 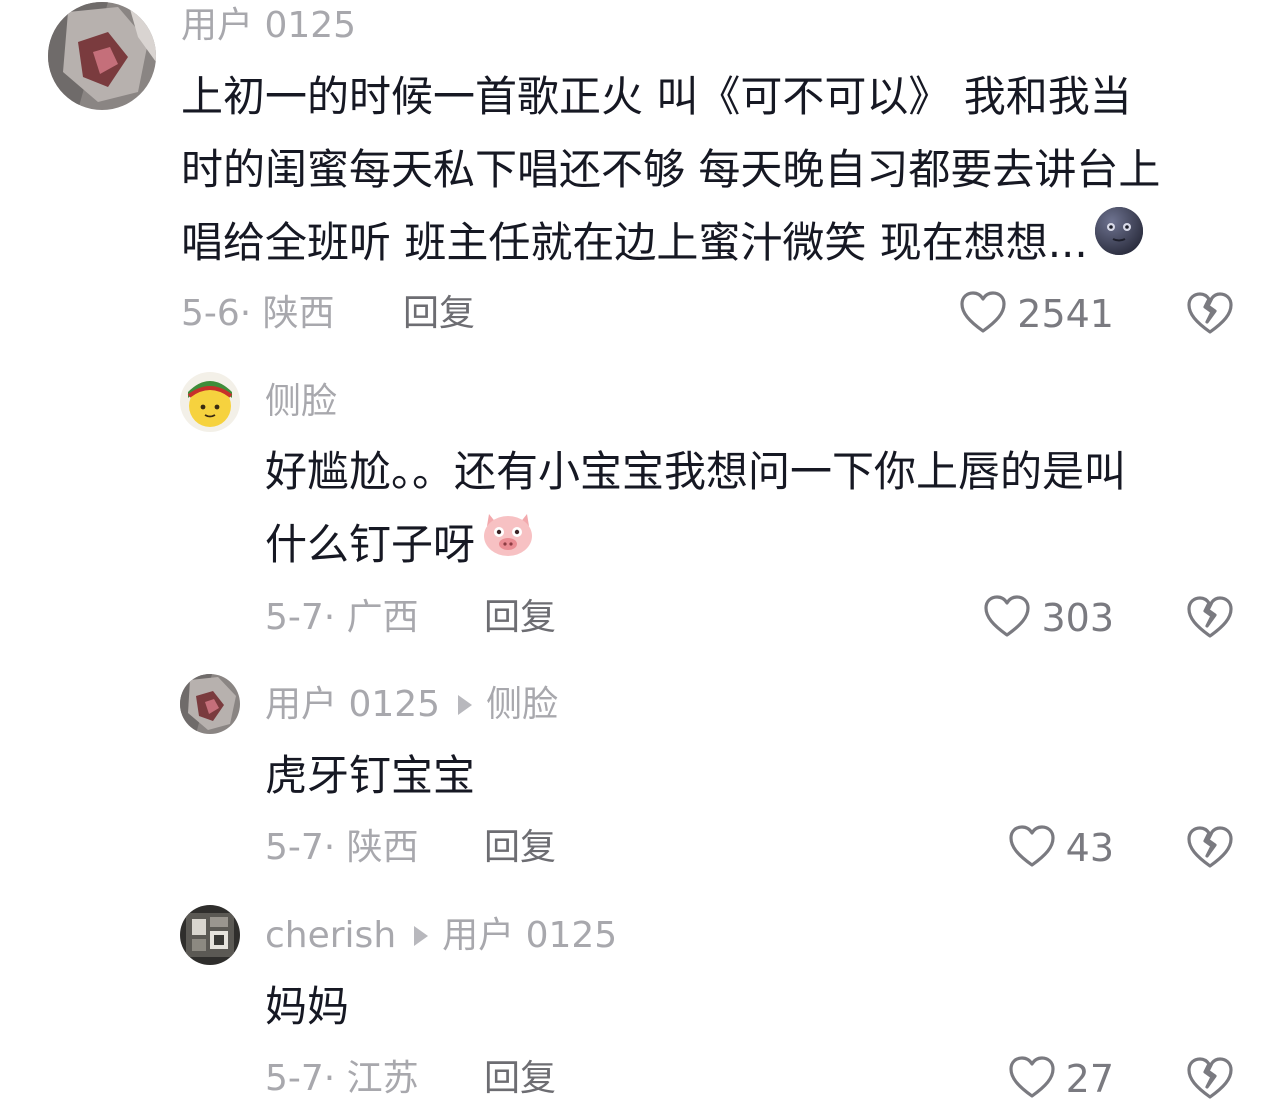 I want to click on comment-text-line: 好尴尬。。还有小宝宝我想问一下你上唇的是叫, so click(x=696, y=471).